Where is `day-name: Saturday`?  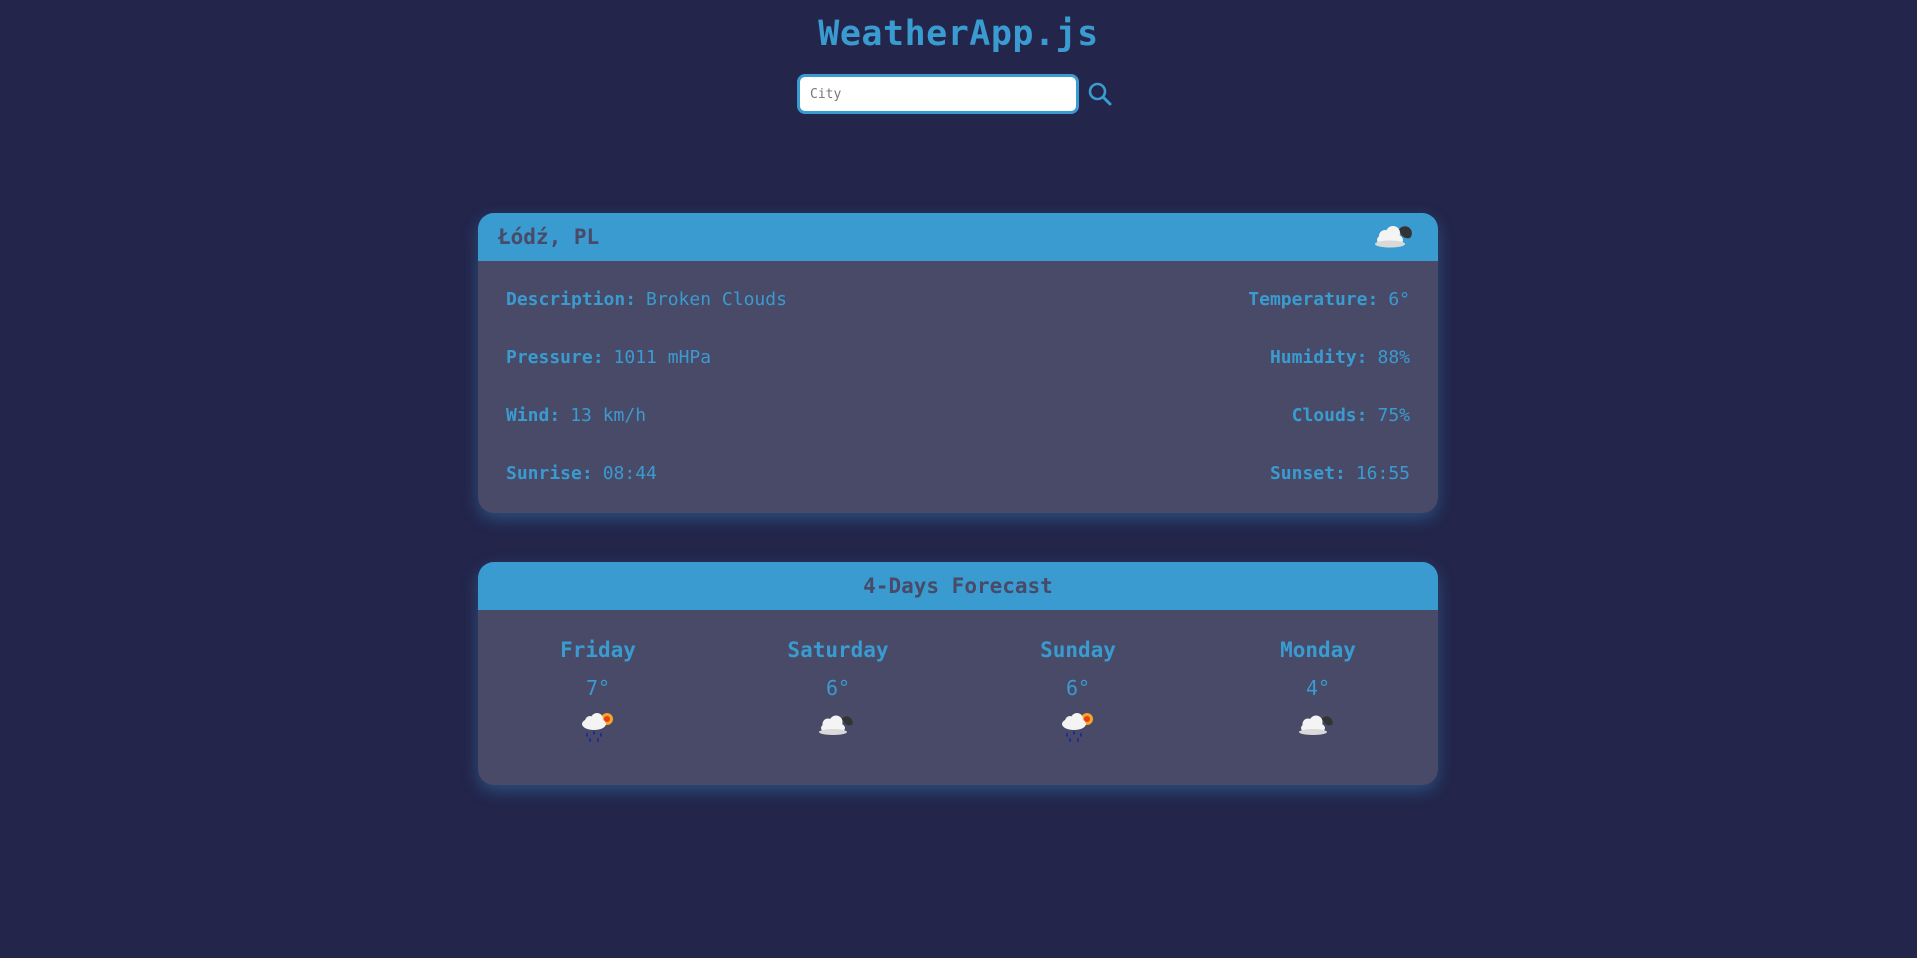 day-name: Saturday is located at coordinates (838, 650).